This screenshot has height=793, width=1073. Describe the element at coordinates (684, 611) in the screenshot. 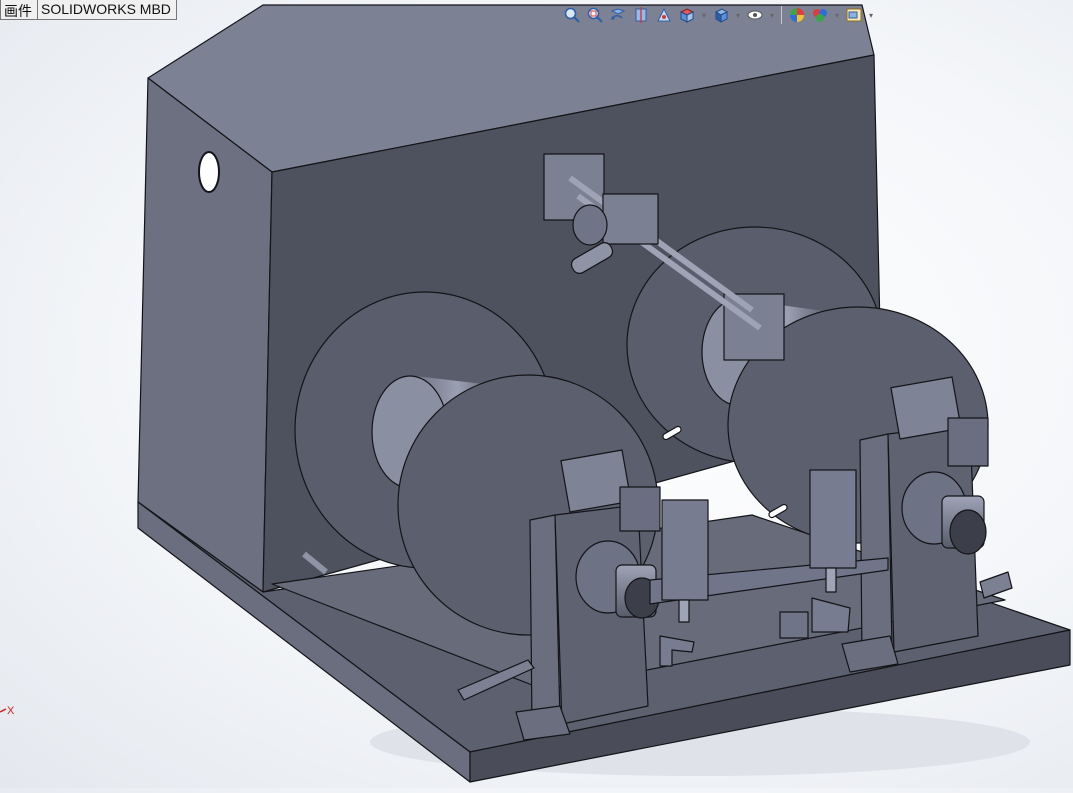

I see `pneumatic-cylinder-left-rod` at that location.